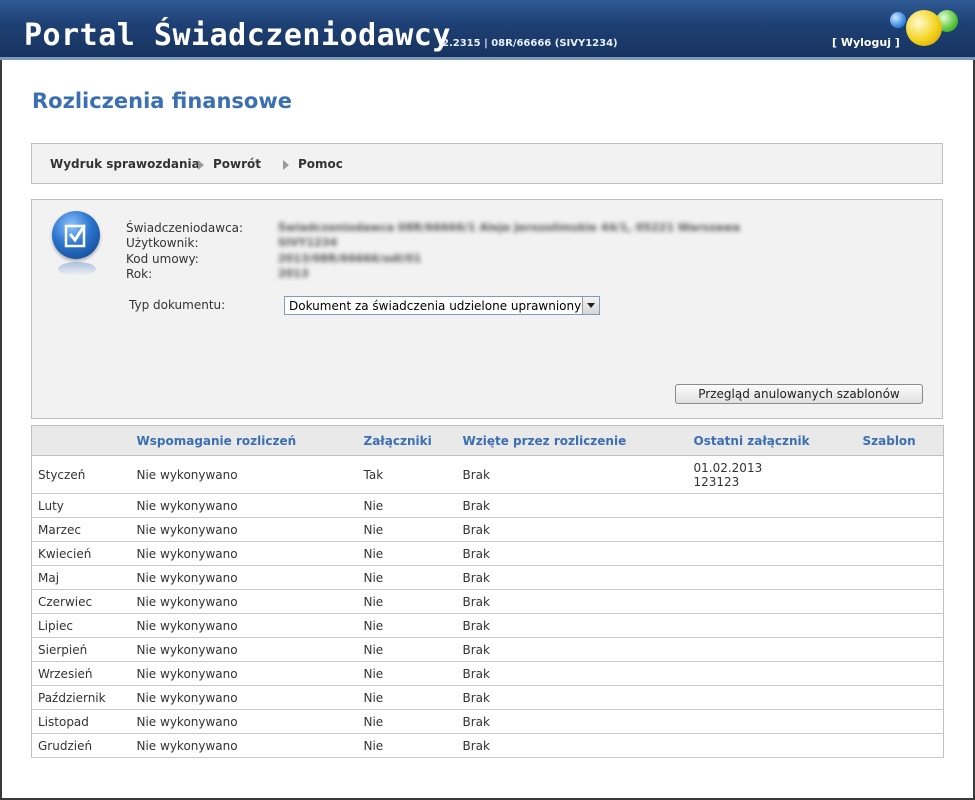 The width and height of the screenshot is (975, 800). I want to click on provider-label: Świadczeniodawca:, so click(185, 228).